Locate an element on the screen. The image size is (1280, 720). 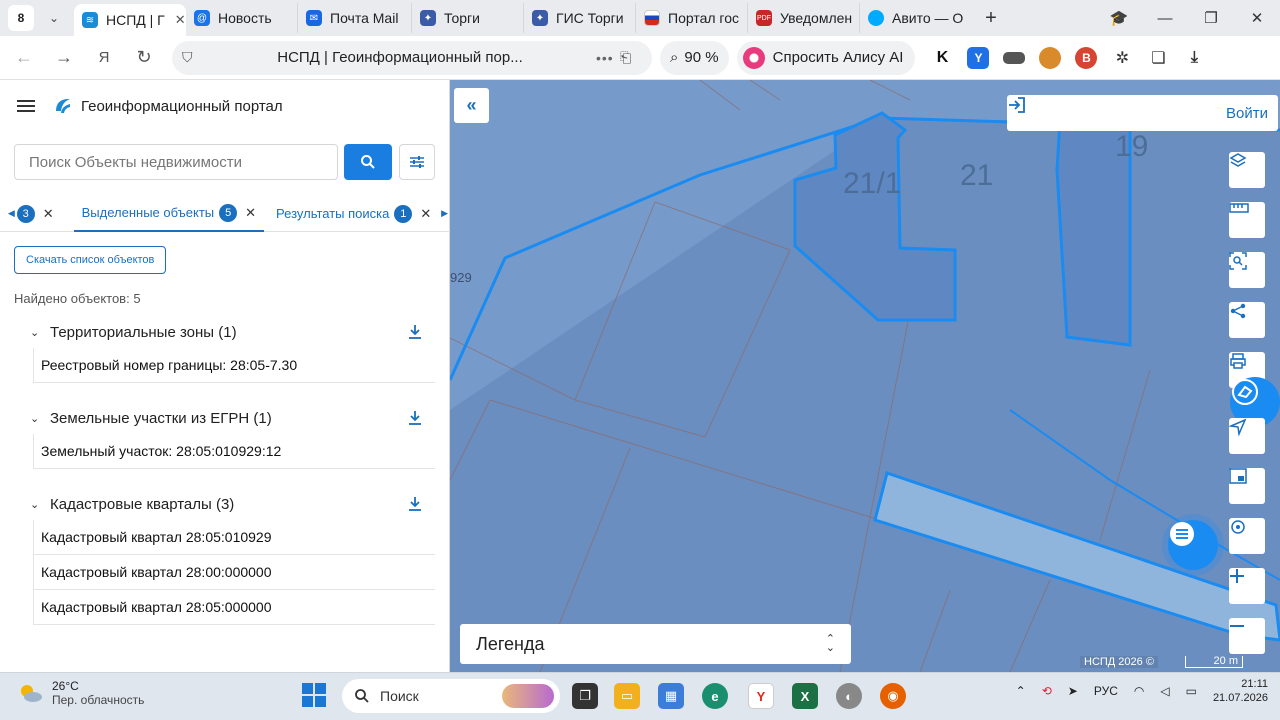
list-item: Реестровый номер границы: 28:05-7.30 is located at coordinates (234, 365).